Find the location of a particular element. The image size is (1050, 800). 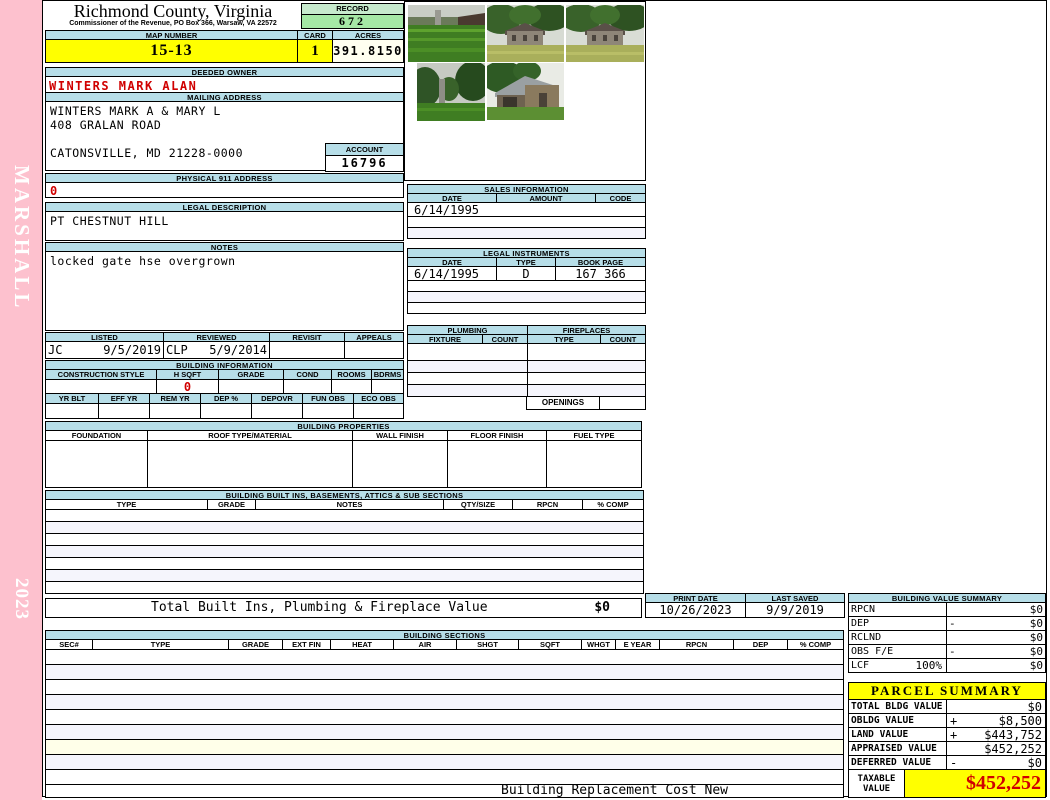

building-info-values1: 0 is located at coordinates (224, 386).